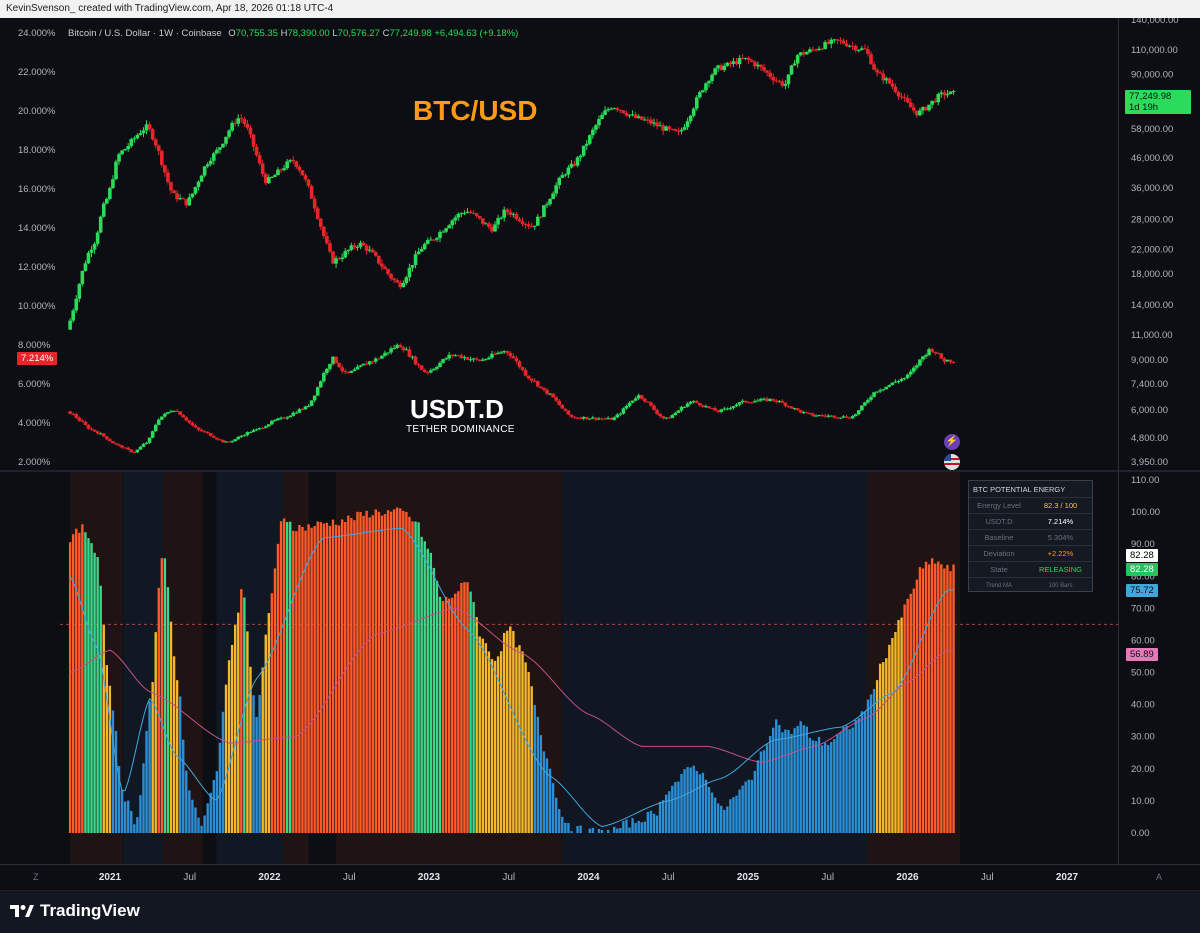 The height and width of the screenshot is (933, 1200). What do you see at coordinates (1060, 521) in the screenshot?
I see `energy-row-value: 7.214%` at bounding box center [1060, 521].